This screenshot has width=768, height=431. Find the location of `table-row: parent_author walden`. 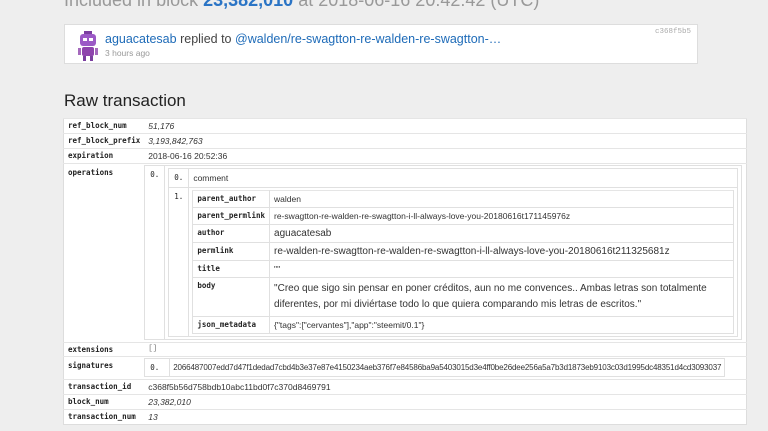

table-row: parent_author walden is located at coordinates (463, 199).